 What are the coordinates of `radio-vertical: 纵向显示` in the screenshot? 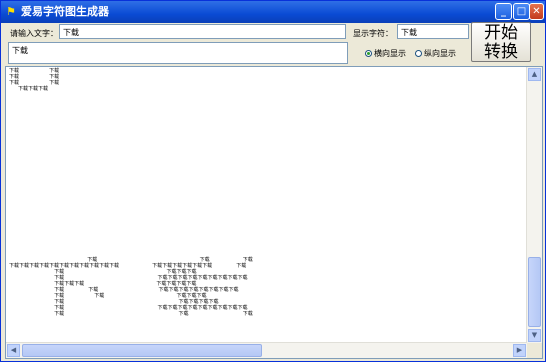 It's located at (435, 53).